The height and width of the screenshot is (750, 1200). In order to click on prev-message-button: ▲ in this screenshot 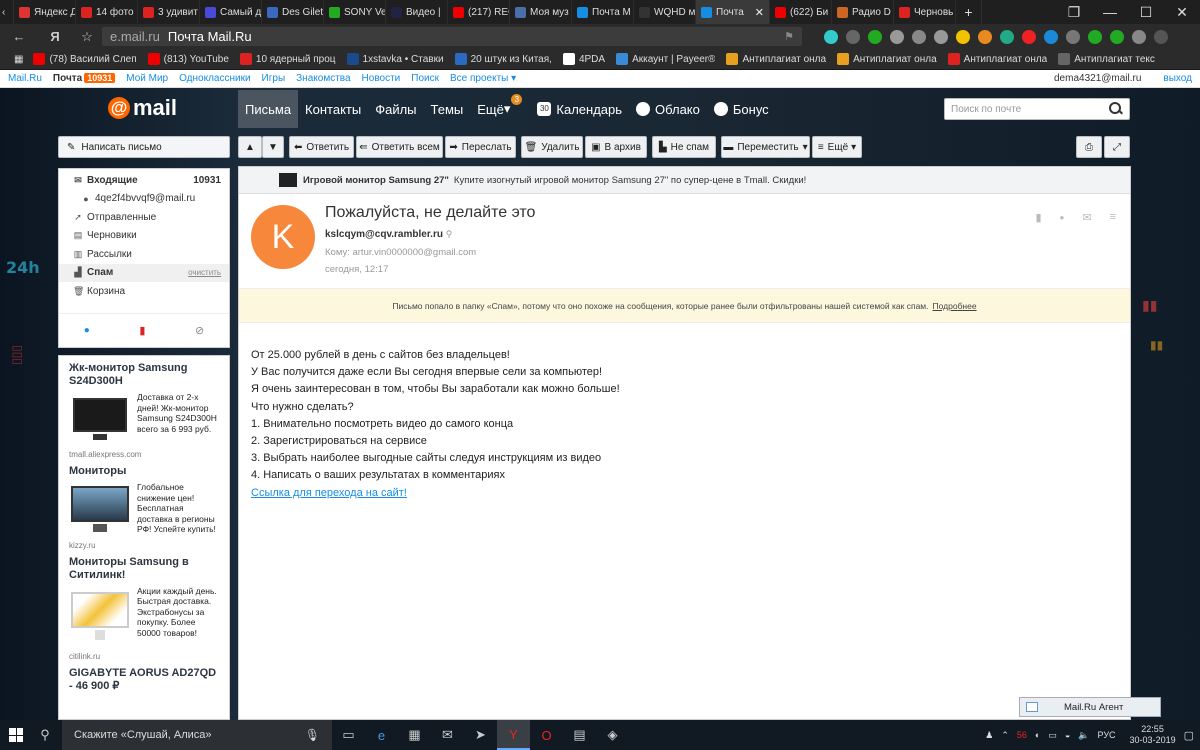, I will do `click(250, 147)`.